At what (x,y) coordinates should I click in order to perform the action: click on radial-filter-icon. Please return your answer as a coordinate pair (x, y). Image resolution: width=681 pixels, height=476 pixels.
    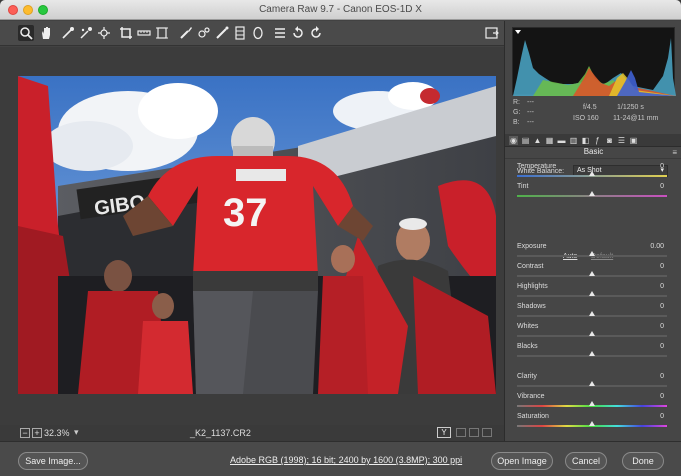
    Looking at the image, I should click on (258, 33).